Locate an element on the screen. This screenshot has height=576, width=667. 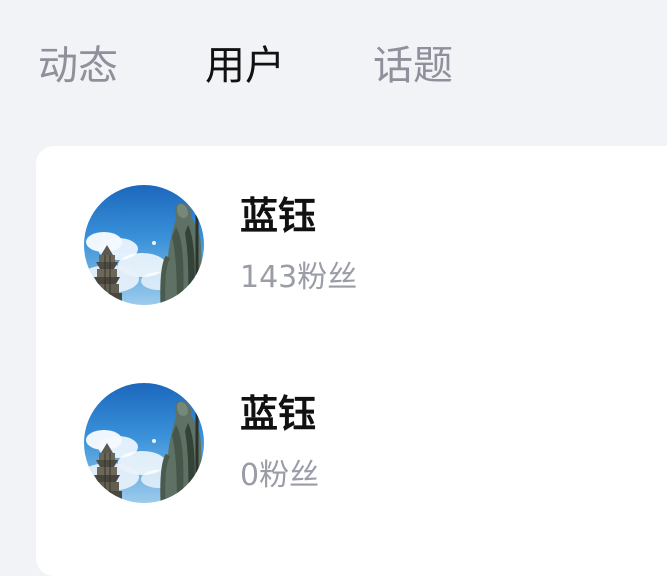
tab-dynamics: 动态 is located at coordinates (78, 66).